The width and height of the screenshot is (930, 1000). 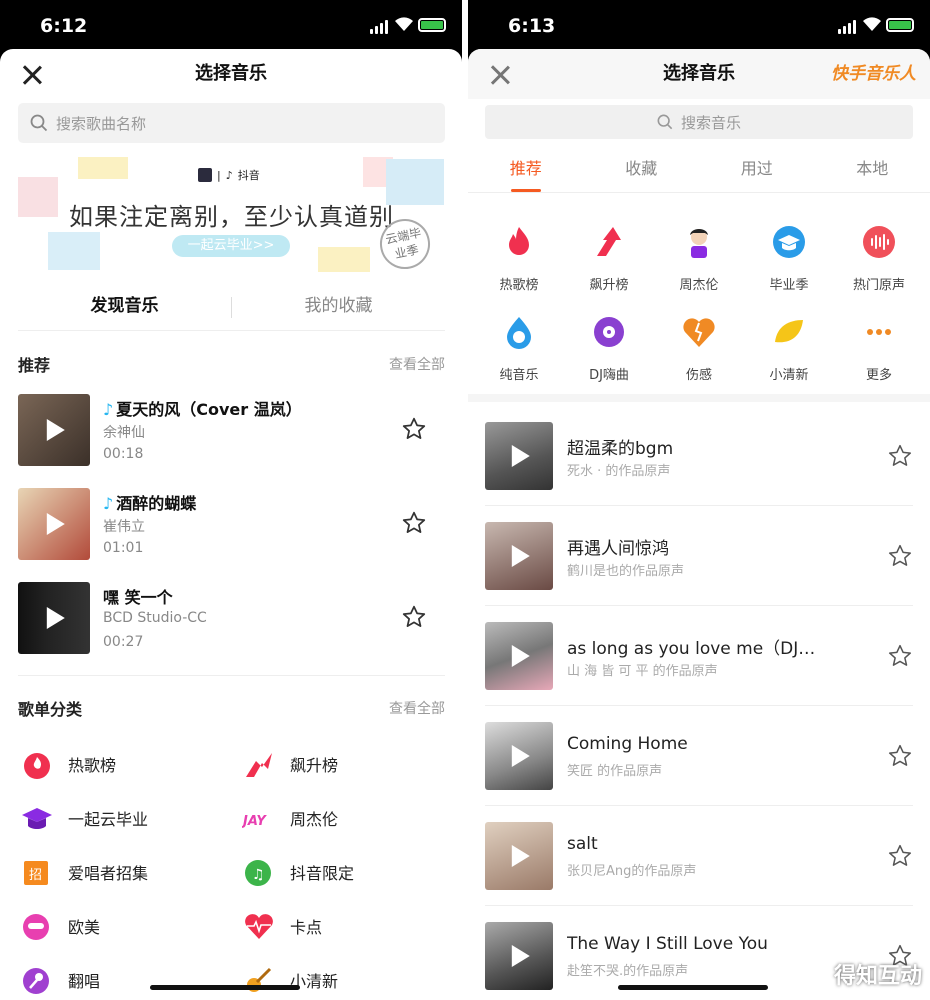 What do you see at coordinates (699, 122) in the screenshot?
I see `search-input: 搜索音乐` at bounding box center [699, 122].